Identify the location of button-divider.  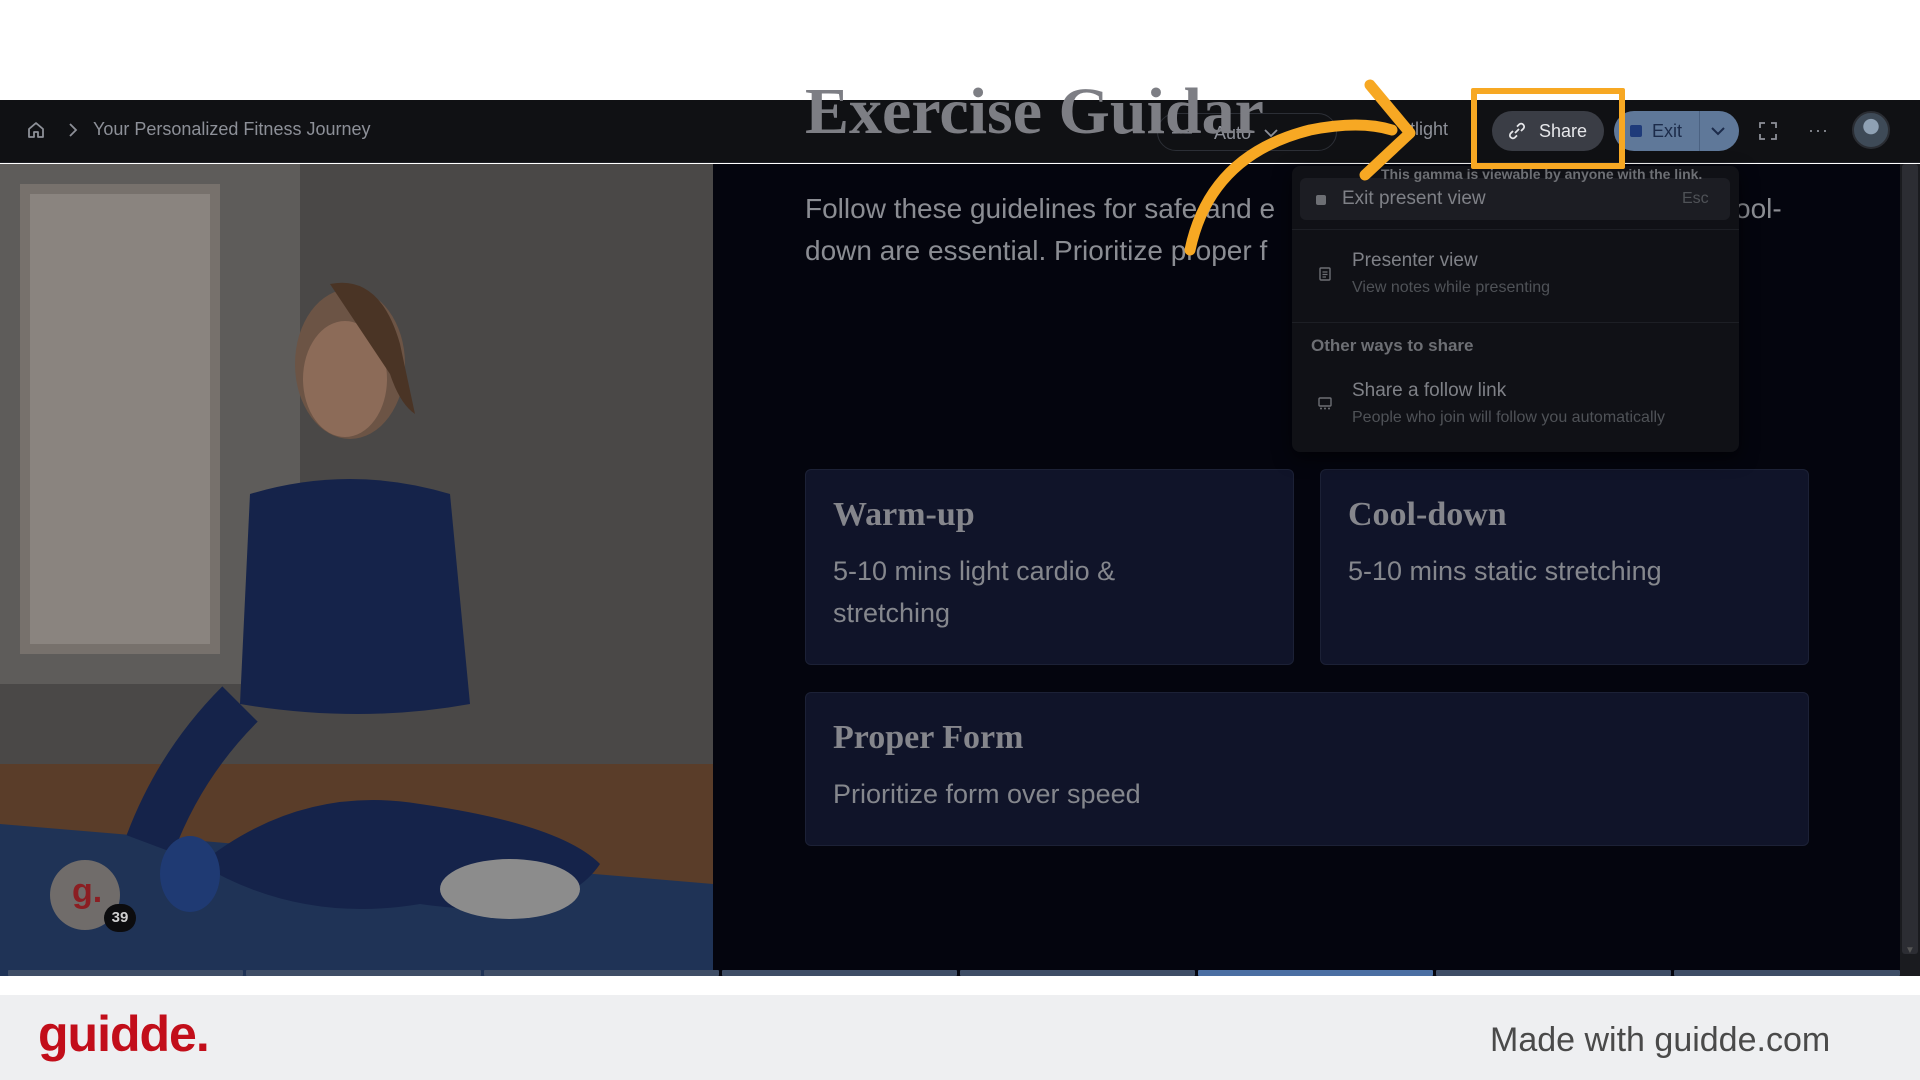
(1699, 131).